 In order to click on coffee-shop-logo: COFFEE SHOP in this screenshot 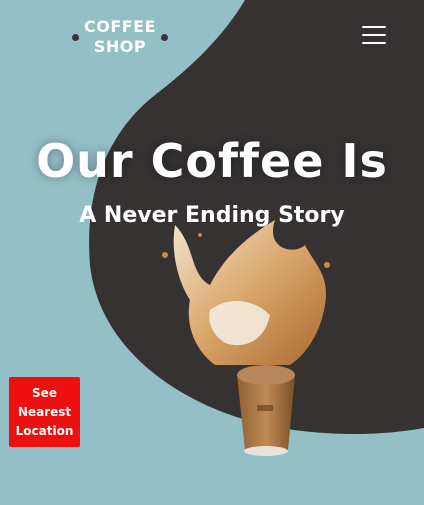, I will do `click(120, 37)`.